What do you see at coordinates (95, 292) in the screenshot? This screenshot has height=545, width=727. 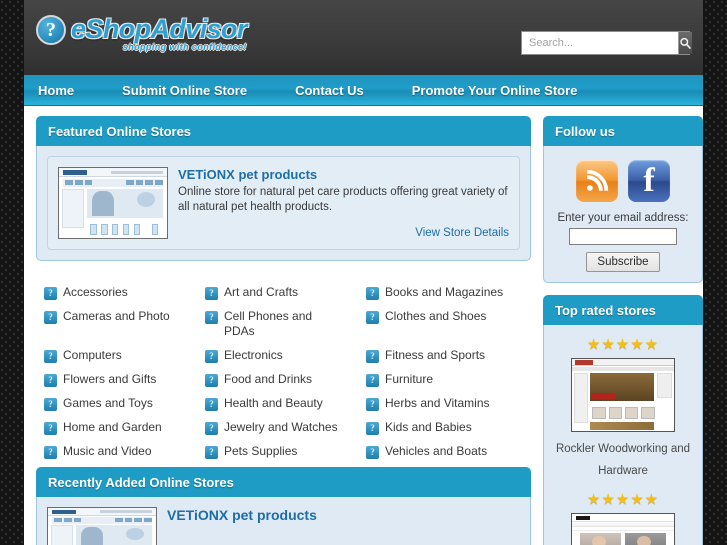 I see `category-label: Accessories` at bounding box center [95, 292].